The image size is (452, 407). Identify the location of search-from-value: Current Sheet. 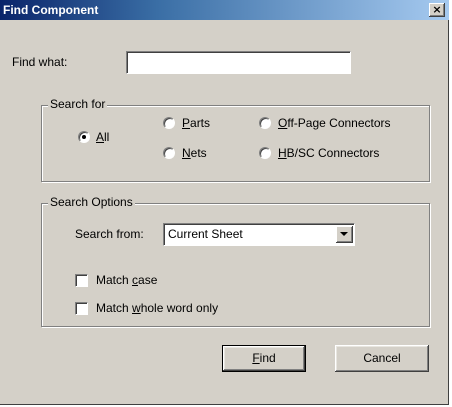
(205, 234).